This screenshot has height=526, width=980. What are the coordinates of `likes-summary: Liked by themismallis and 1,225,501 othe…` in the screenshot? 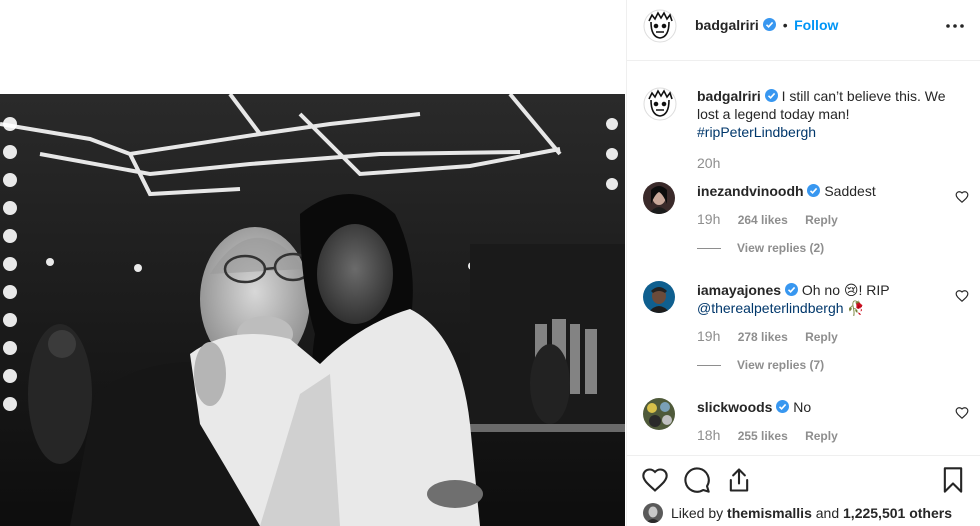 It's located at (797, 513).